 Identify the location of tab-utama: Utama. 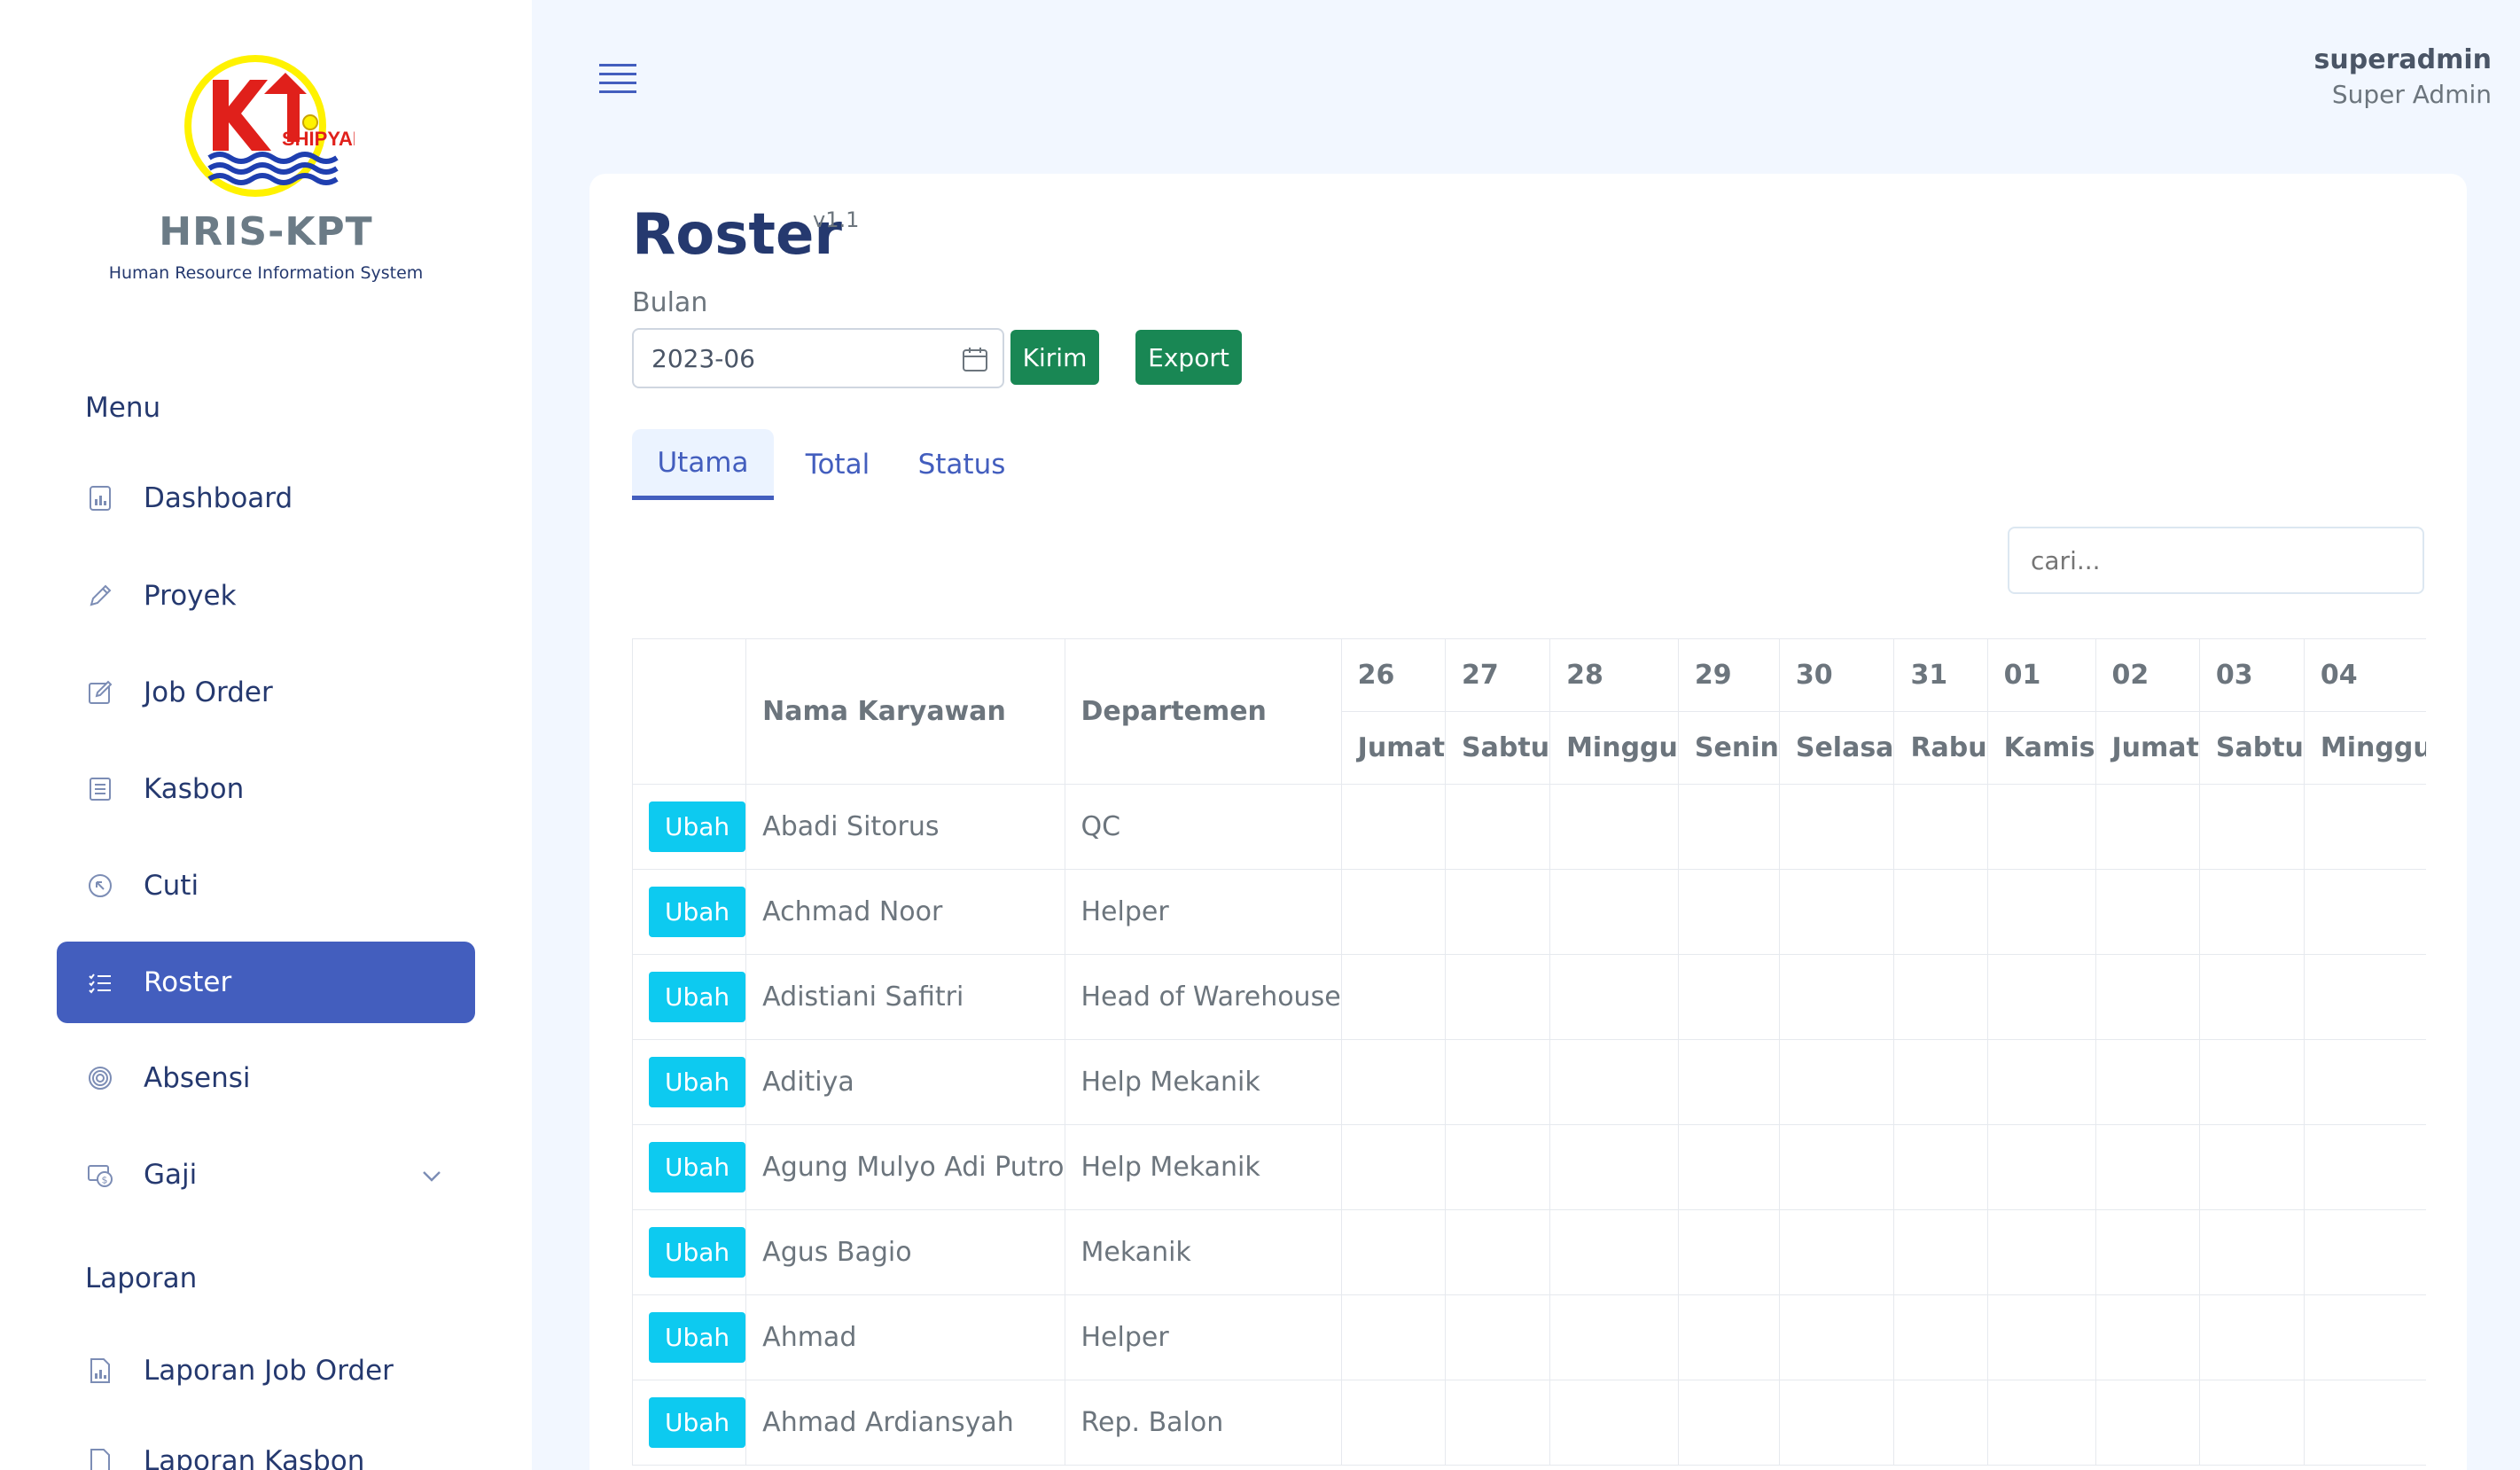
(703, 465).